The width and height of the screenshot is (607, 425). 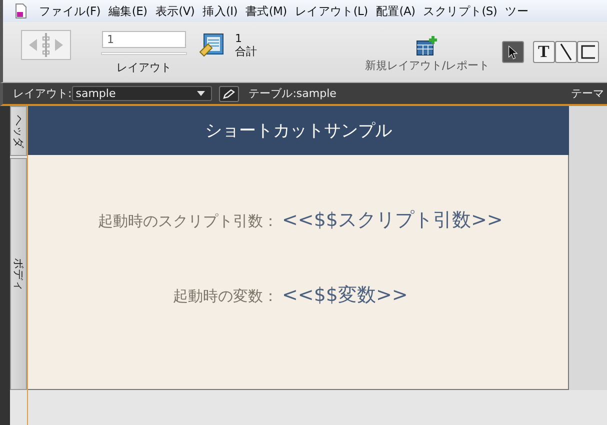 What do you see at coordinates (188, 221) in the screenshot?
I see `field-label: 起動時のスクリプト引数：` at bounding box center [188, 221].